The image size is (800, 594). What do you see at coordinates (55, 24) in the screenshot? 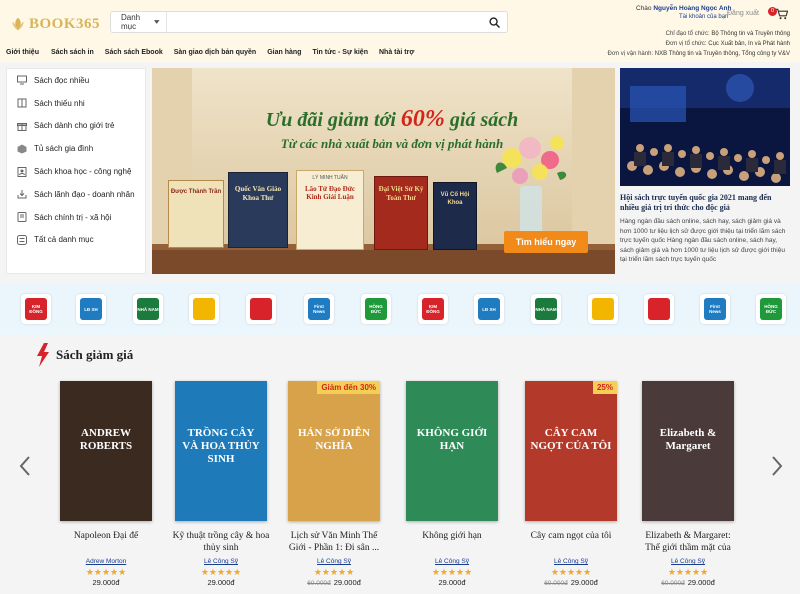
I see `logo: BOOK365` at bounding box center [55, 24].